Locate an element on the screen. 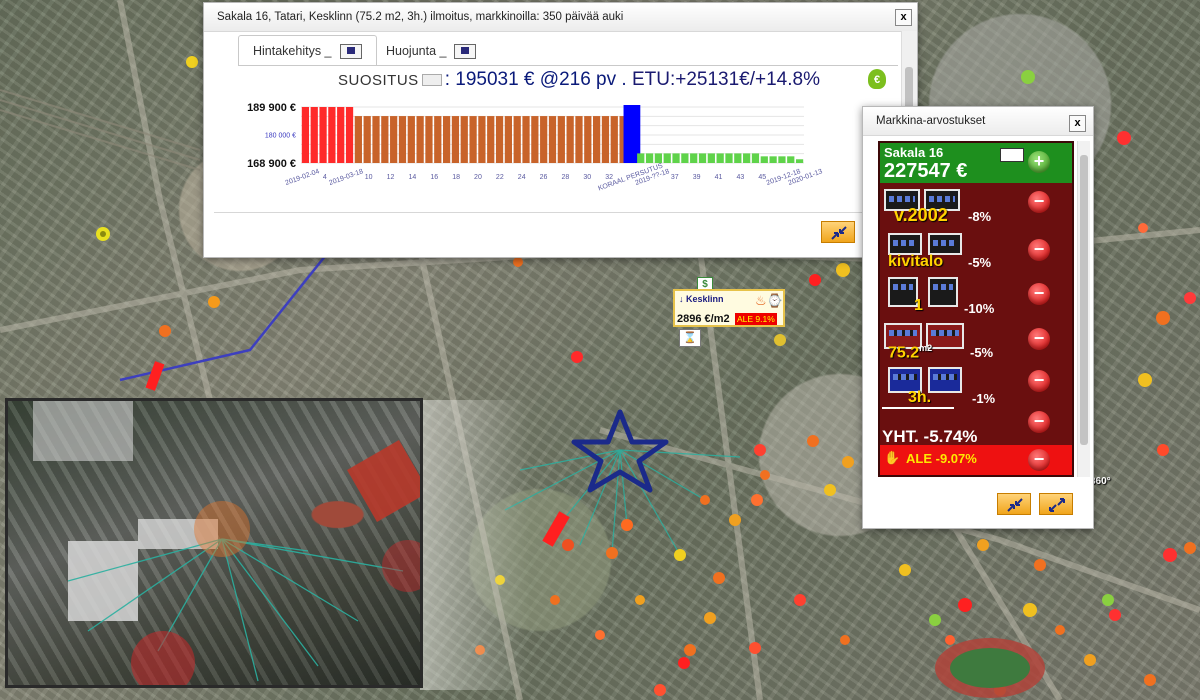 Image resolution: width=1200 pixels, height=700 pixels. x-axis-label: 37 is located at coordinates (675, 177).